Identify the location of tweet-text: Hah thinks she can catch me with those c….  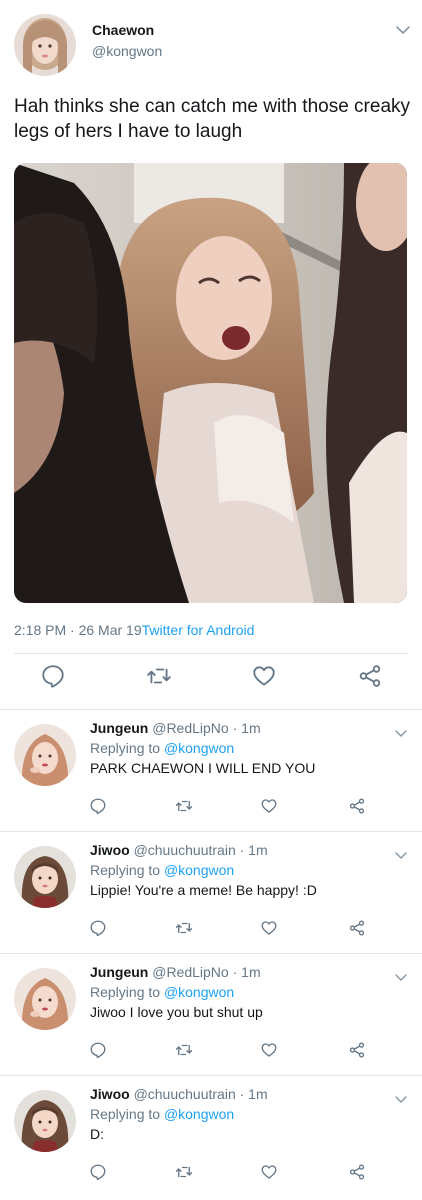
(212, 119).